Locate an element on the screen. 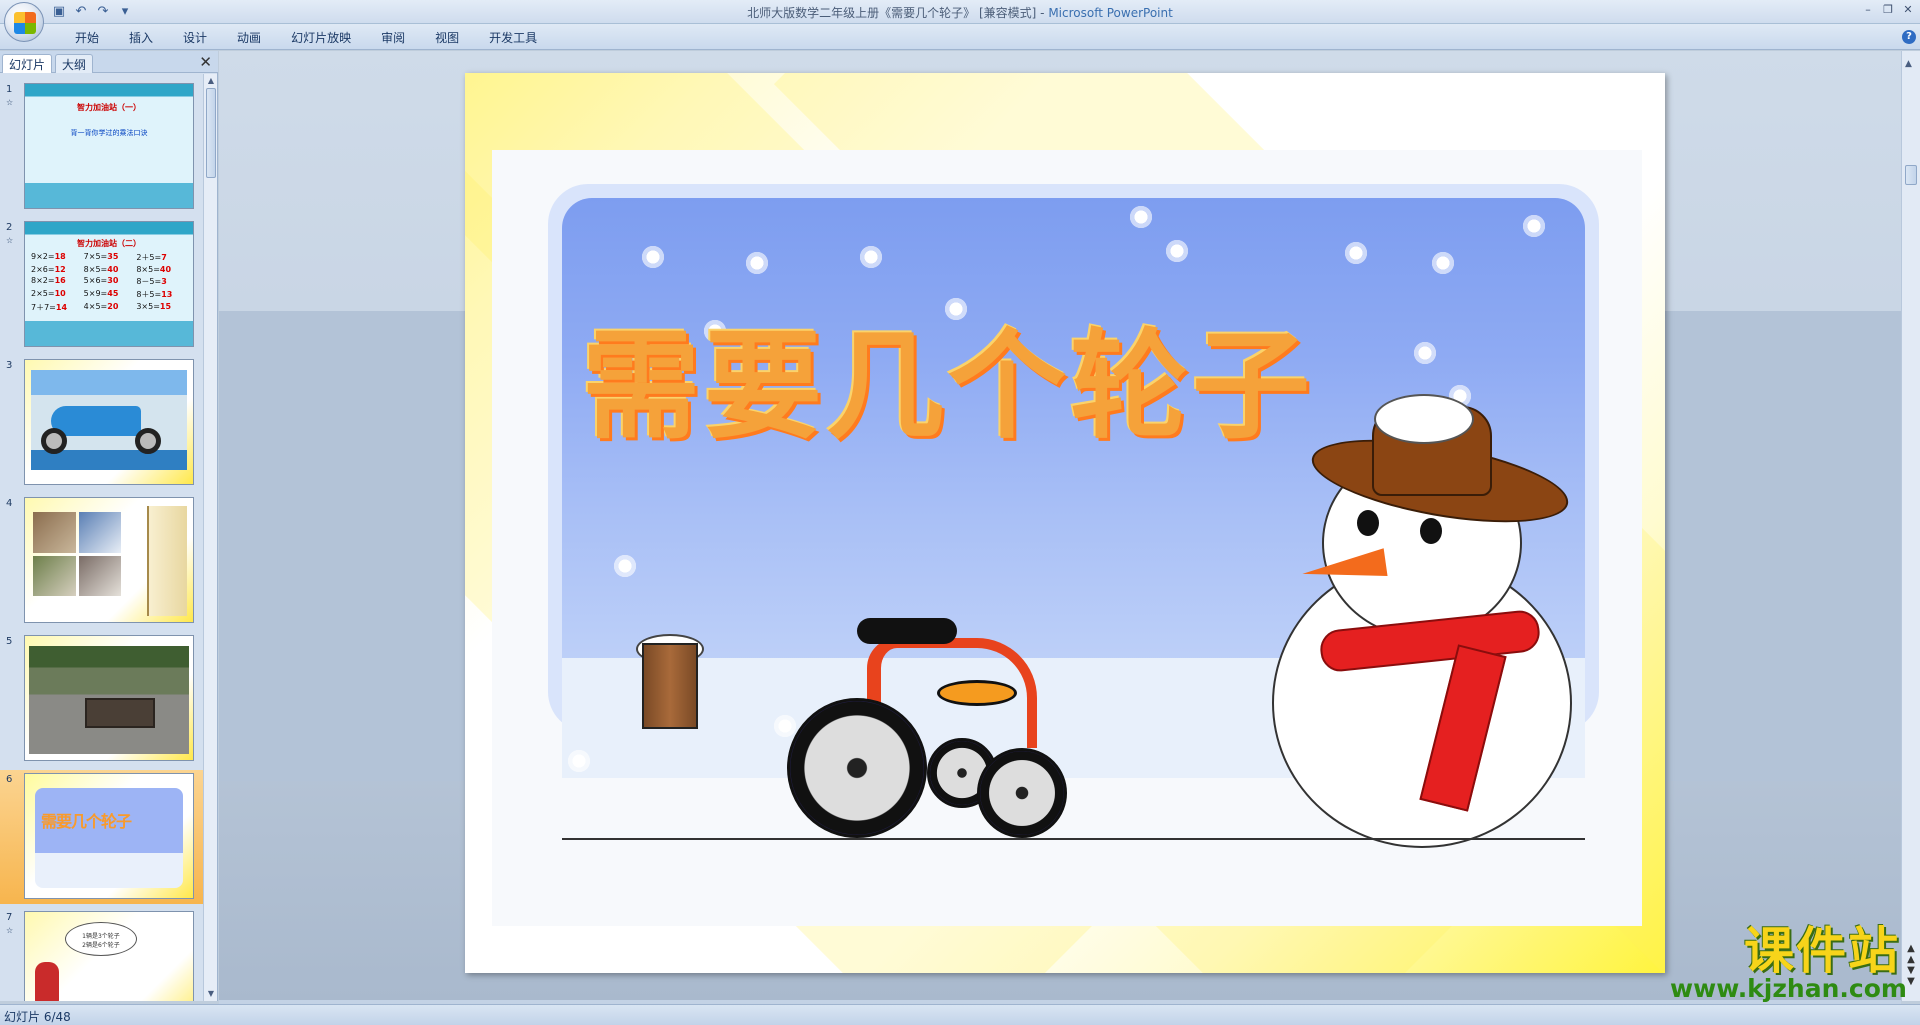 Image resolution: width=1920 pixels, height=1025 pixels. mini-scene: 需要几个轮子 is located at coordinates (109, 838).